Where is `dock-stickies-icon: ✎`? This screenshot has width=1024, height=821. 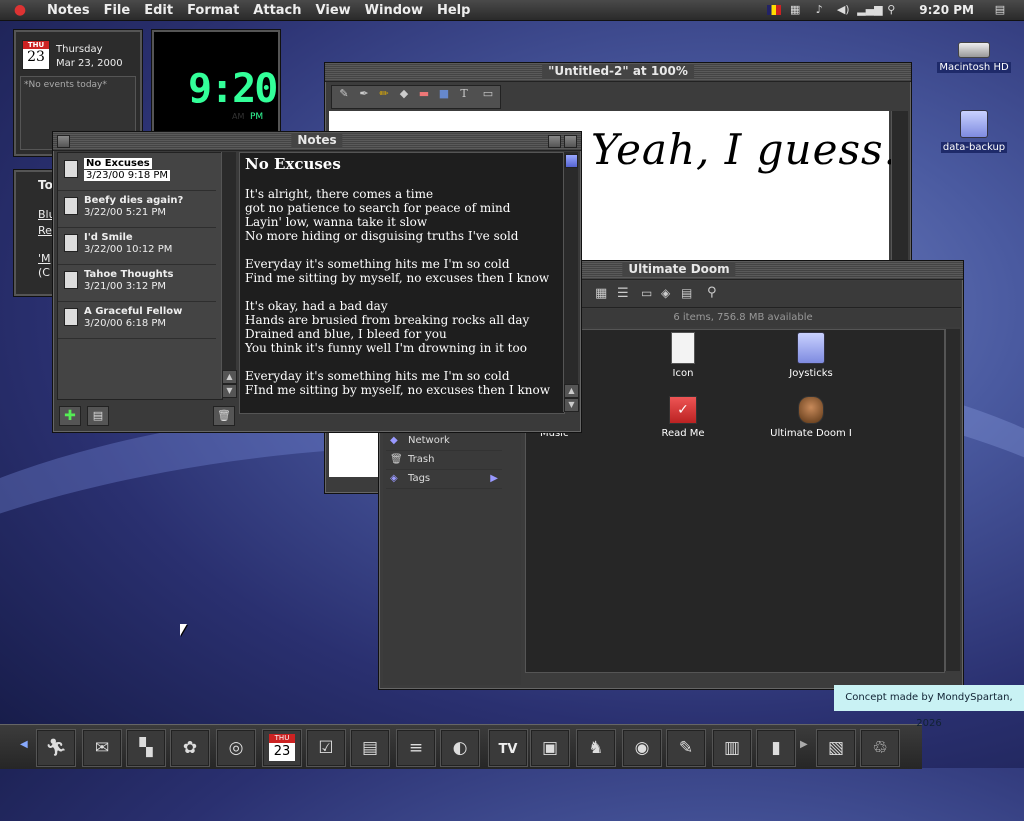 dock-stickies-icon: ✎ is located at coordinates (686, 748).